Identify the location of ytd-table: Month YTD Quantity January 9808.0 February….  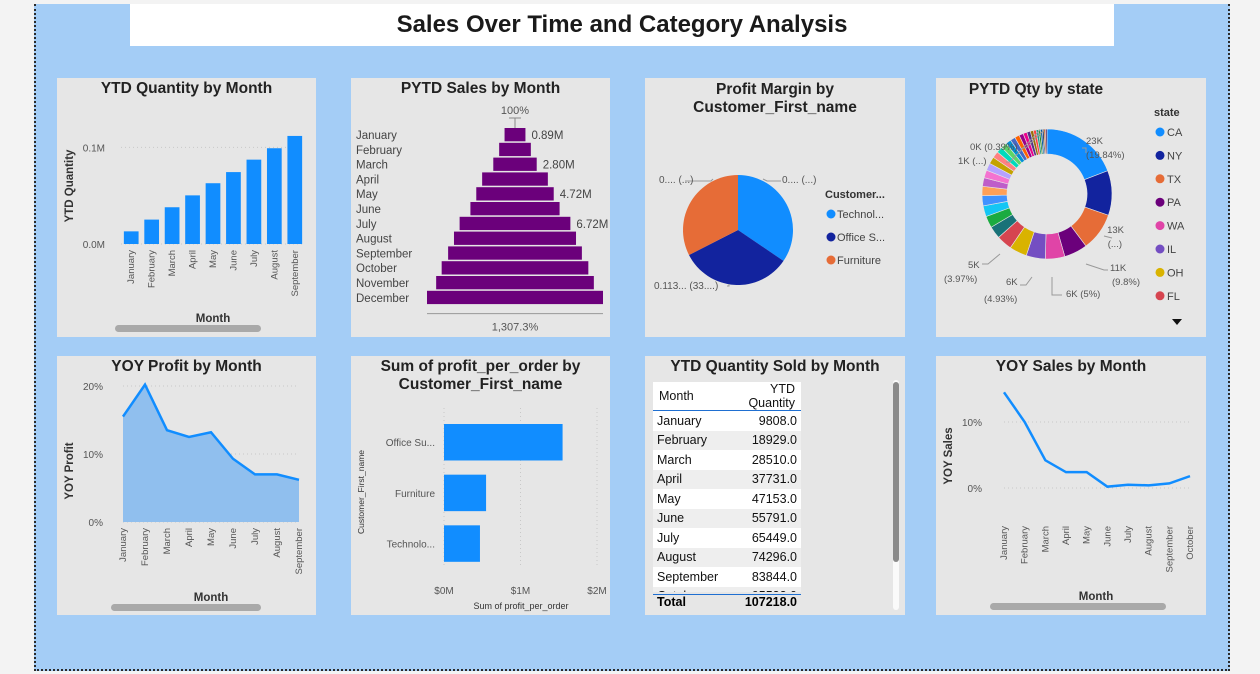
(727, 487).